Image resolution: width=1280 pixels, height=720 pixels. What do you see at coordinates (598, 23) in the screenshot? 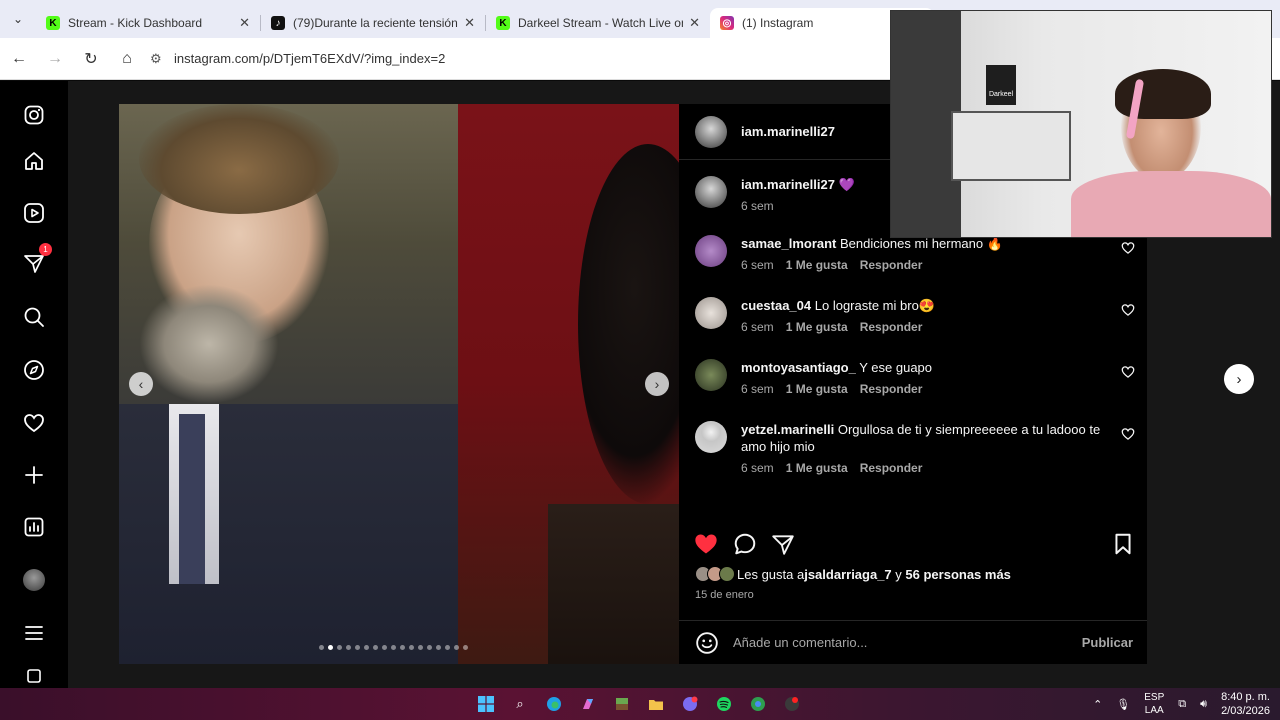
I see `tab-darkeel-stream: K Darkeel Stream - Watch Live on ✕` at bounding box center [598, 23].